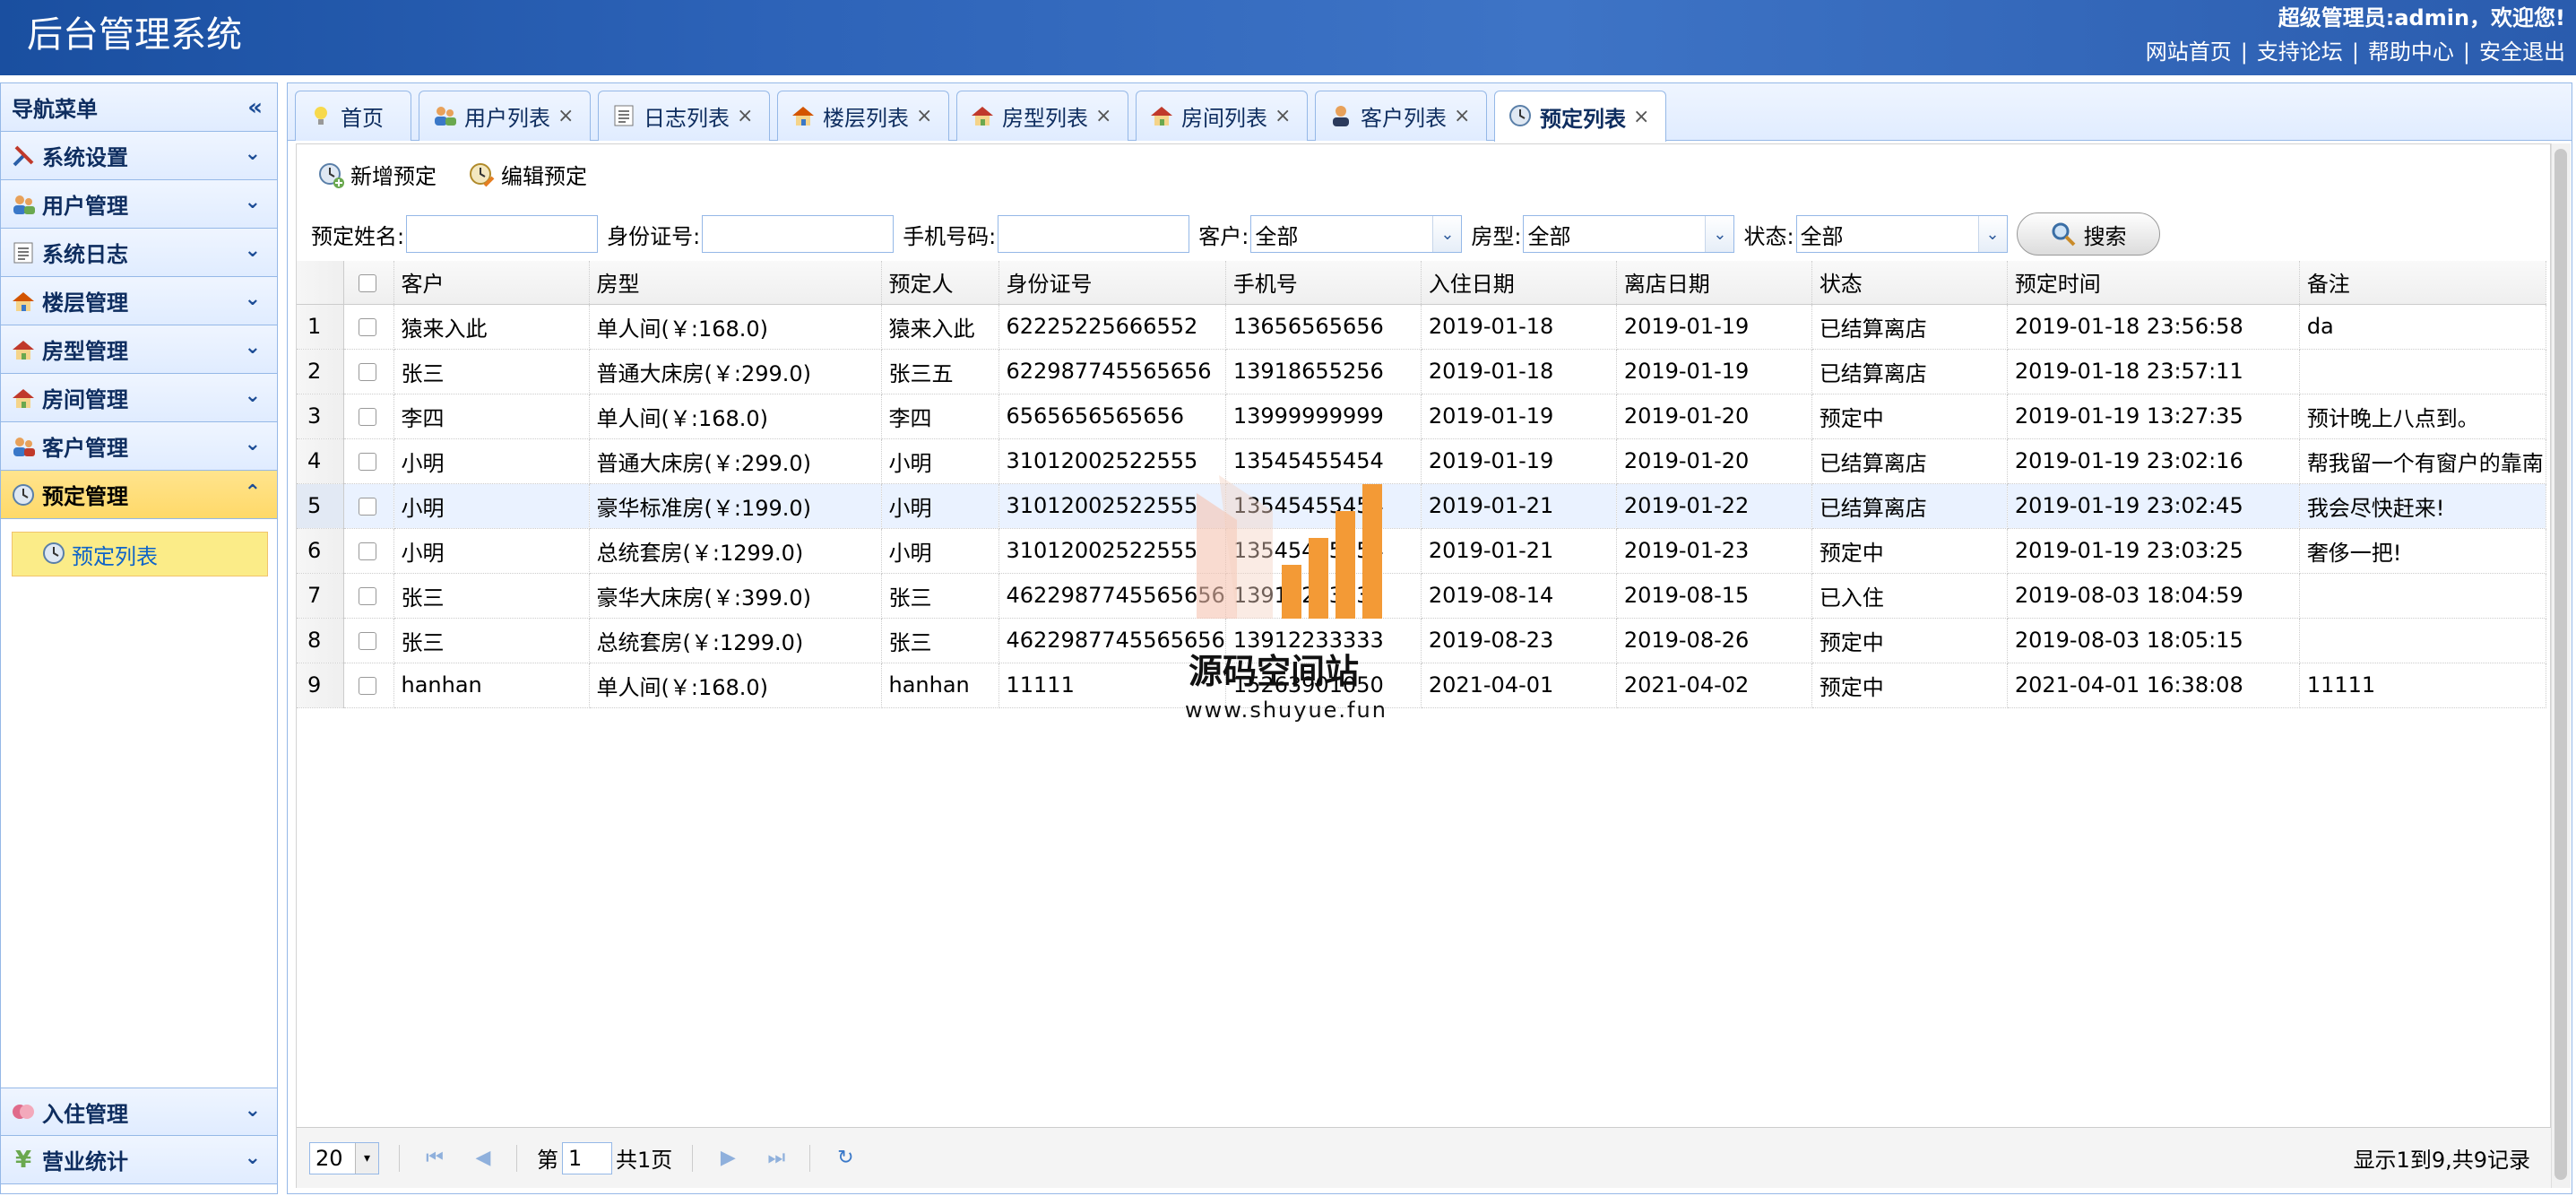 The image size is (2576, 1196). Describe the element at coordinates (2422, 283) in the screenshot. I see `column-header: 备注` at that location.